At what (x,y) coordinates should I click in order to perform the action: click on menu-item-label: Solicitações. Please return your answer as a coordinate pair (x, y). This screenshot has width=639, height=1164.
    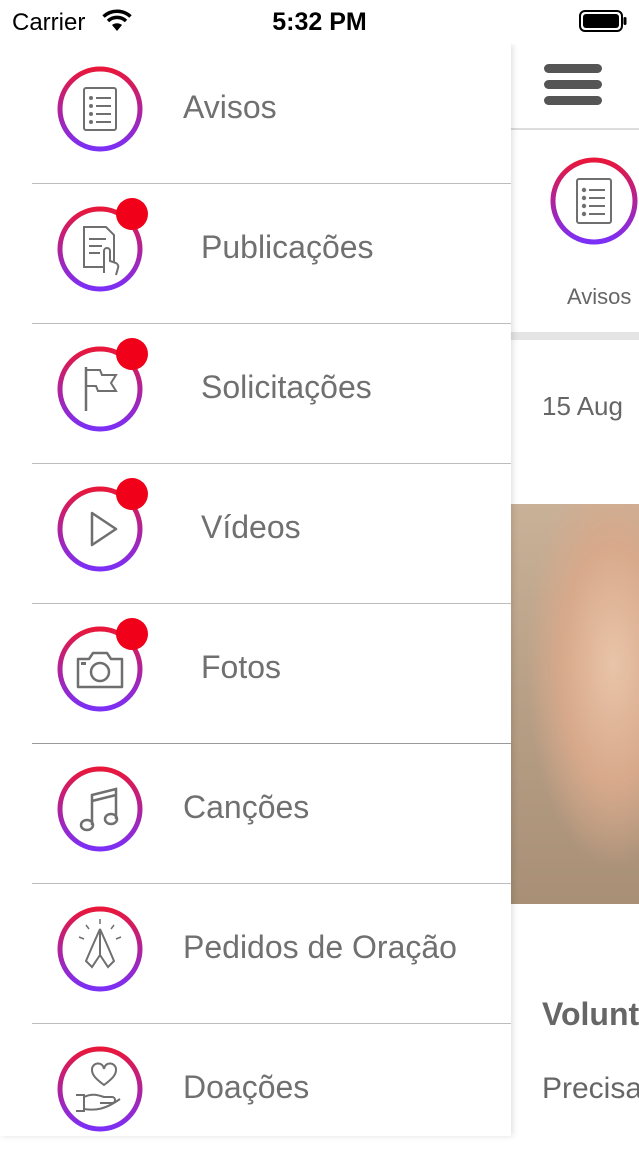
    Looking at the image, I should click on (286, 387).